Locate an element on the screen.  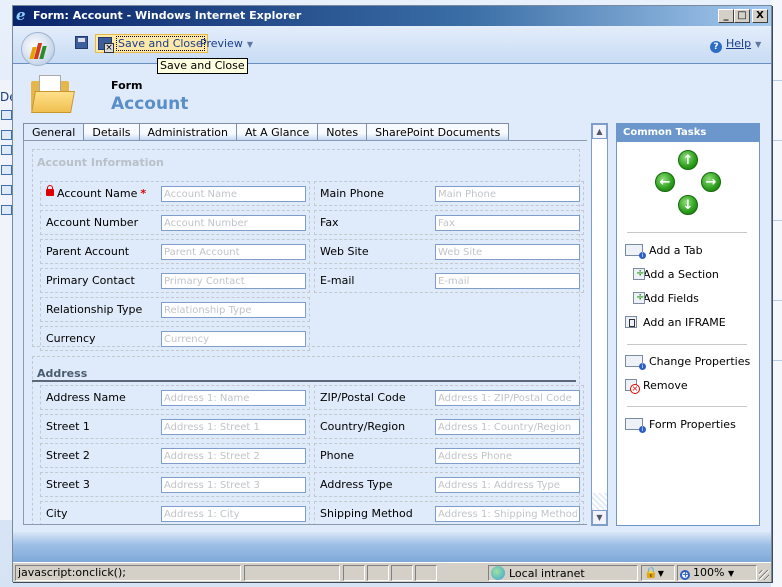
resize-grip is located at coordinates (764, 575).